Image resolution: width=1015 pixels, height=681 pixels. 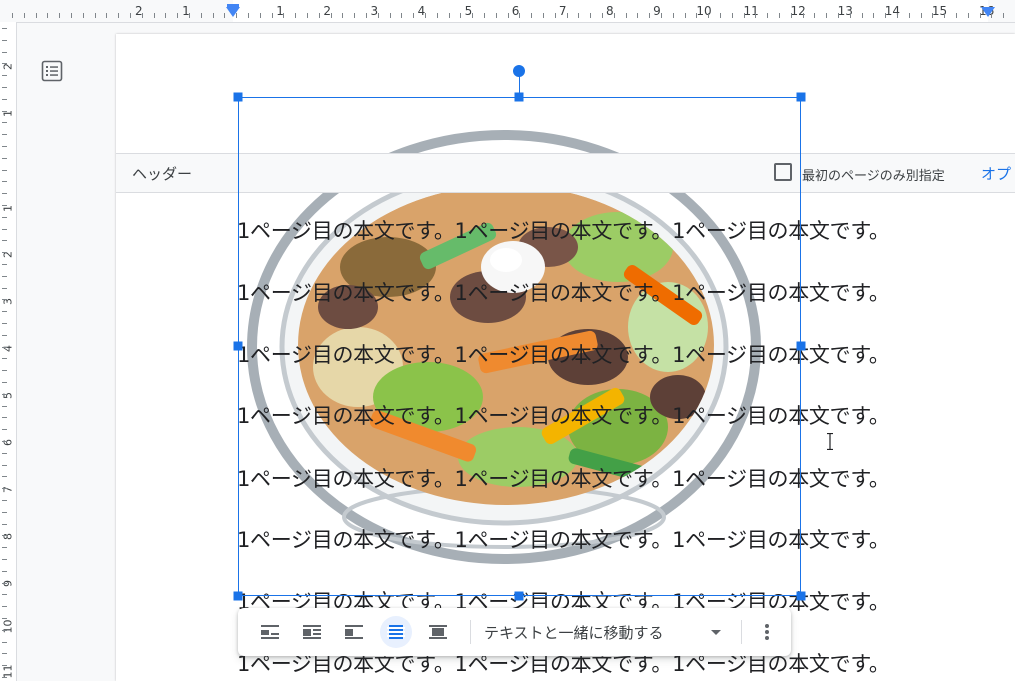 I want to click on move-with-text-dropdown: テキストと一緒に移動する, so click(x=574, y=632).